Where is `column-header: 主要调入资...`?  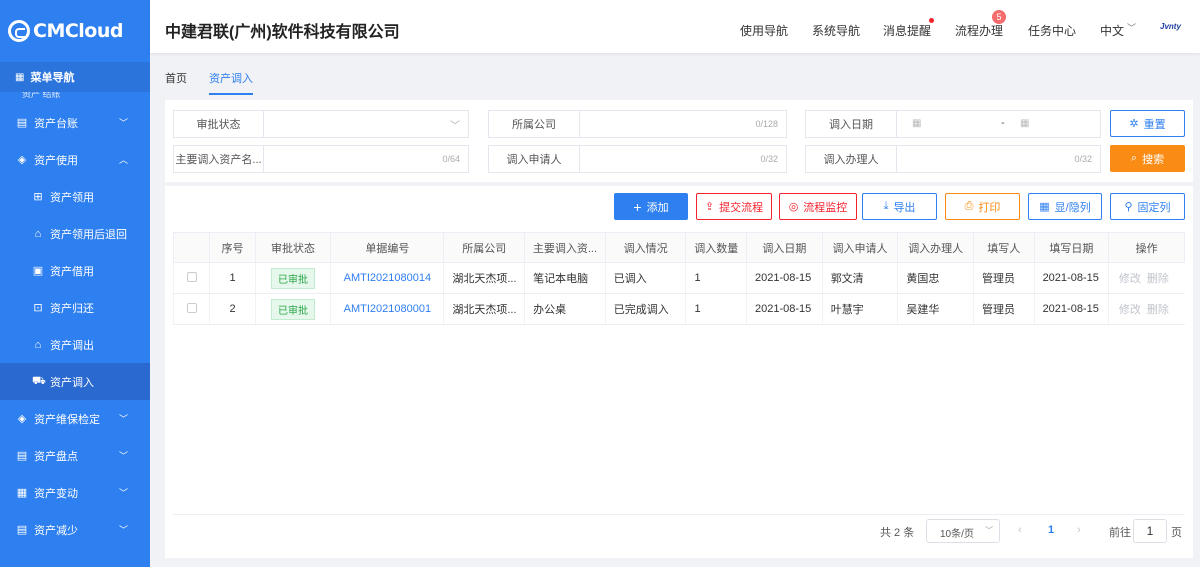
column-header: 主要调入资... is located at coordinates (565, 247).